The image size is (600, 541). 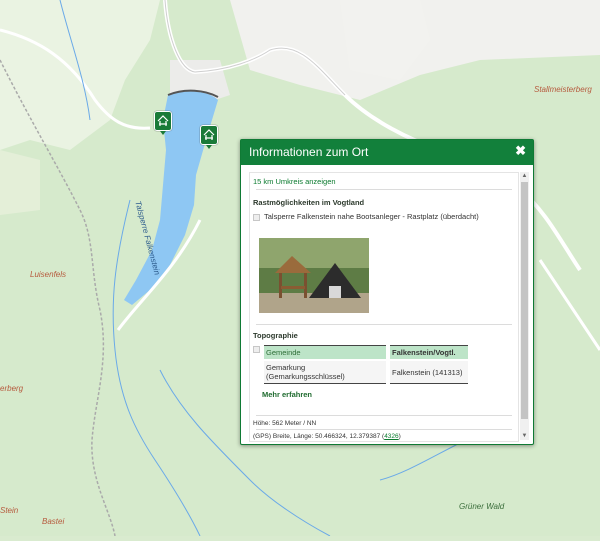 What do you see at coordinates (429, 352) in the screenshot?
I see `topo-value-gemeinde: Falkenstein/Vogtl.` at bounding box center [429, 352].